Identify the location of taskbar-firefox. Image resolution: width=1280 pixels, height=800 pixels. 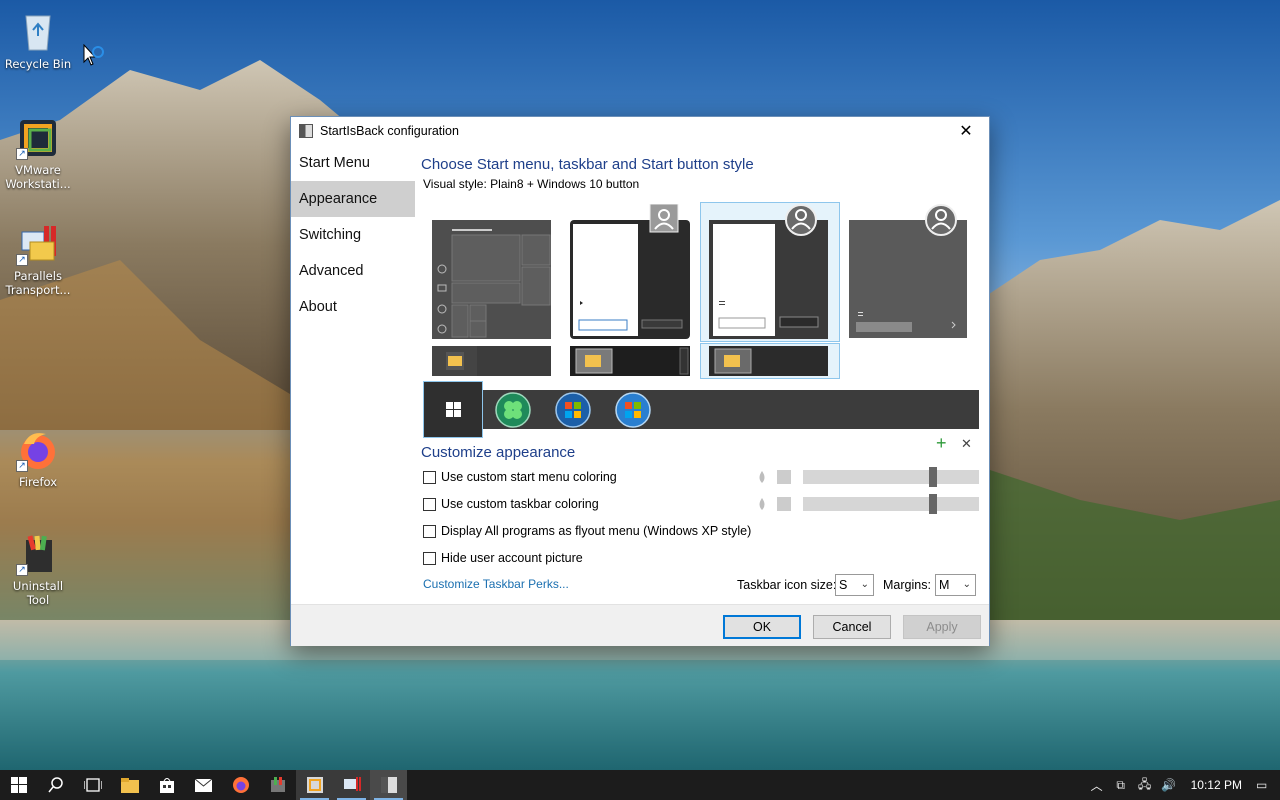
(240, 785).